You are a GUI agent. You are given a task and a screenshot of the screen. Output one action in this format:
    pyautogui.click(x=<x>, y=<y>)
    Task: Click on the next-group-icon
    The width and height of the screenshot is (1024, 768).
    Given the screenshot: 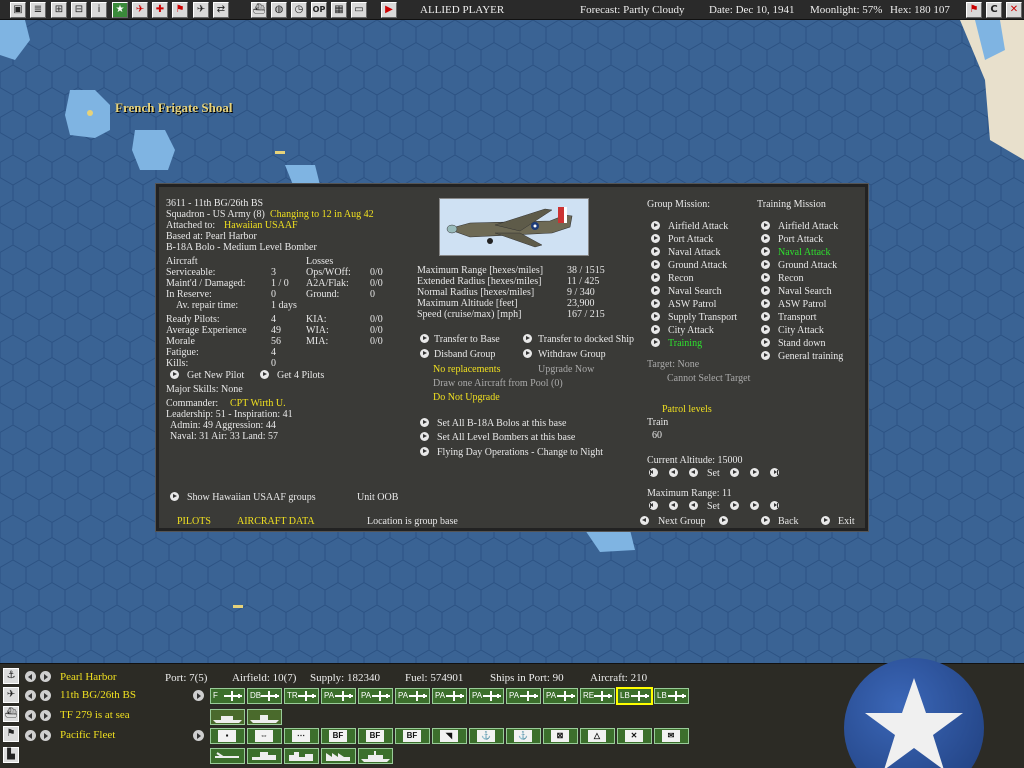 What is the action you would take?
    pyautogui.click(x=723, y=520)
    